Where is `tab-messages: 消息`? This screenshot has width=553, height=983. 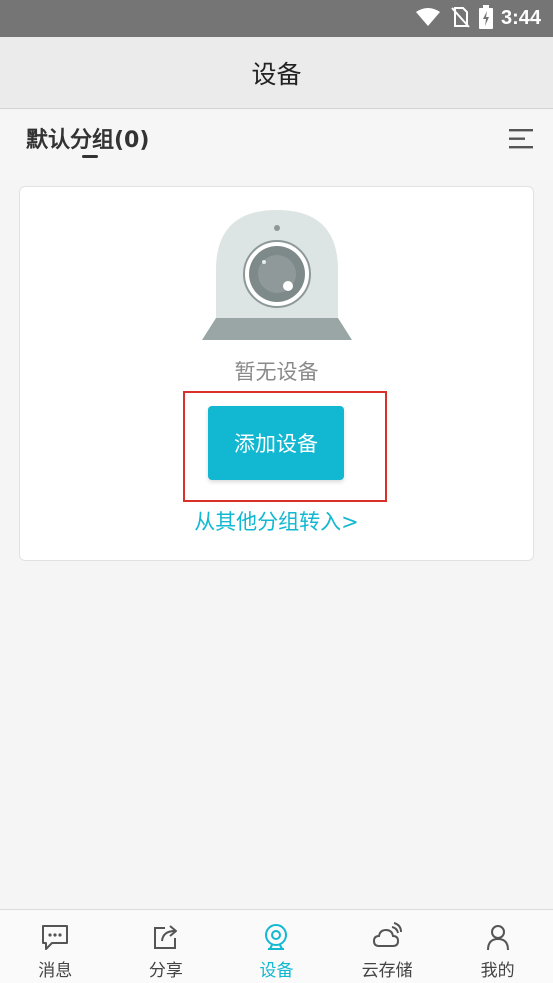 tab-messages: 消息 is located at coordinates (55, 946).